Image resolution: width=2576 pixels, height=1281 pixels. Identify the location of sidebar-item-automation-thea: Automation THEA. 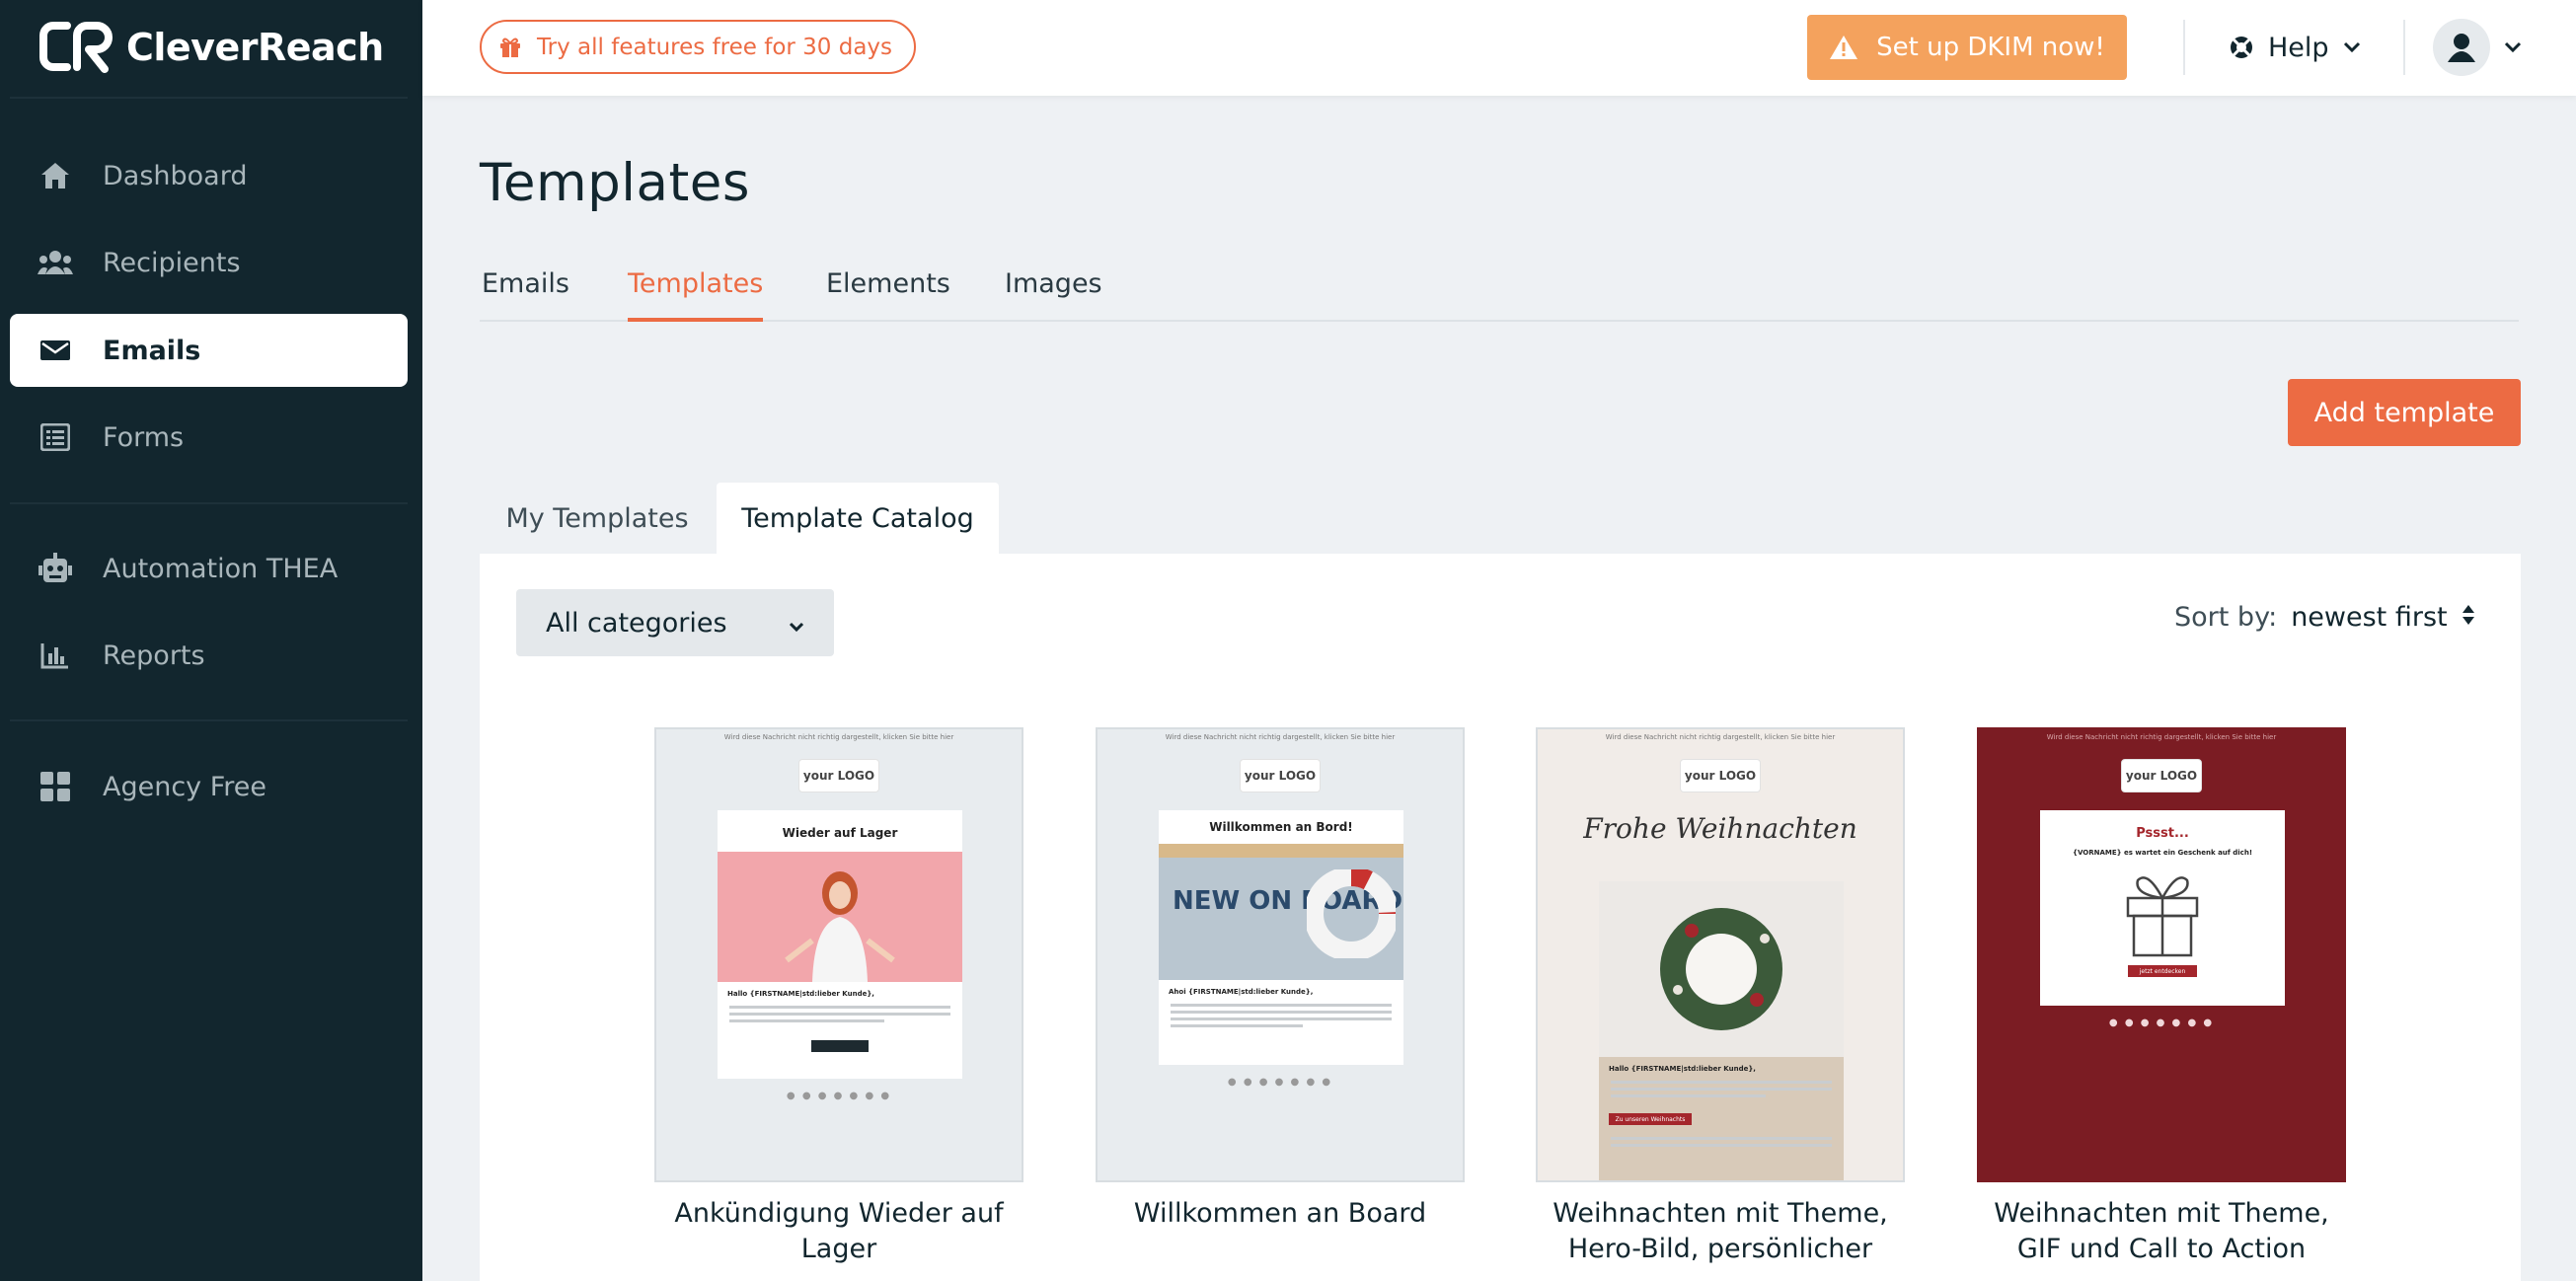
(209, 568).